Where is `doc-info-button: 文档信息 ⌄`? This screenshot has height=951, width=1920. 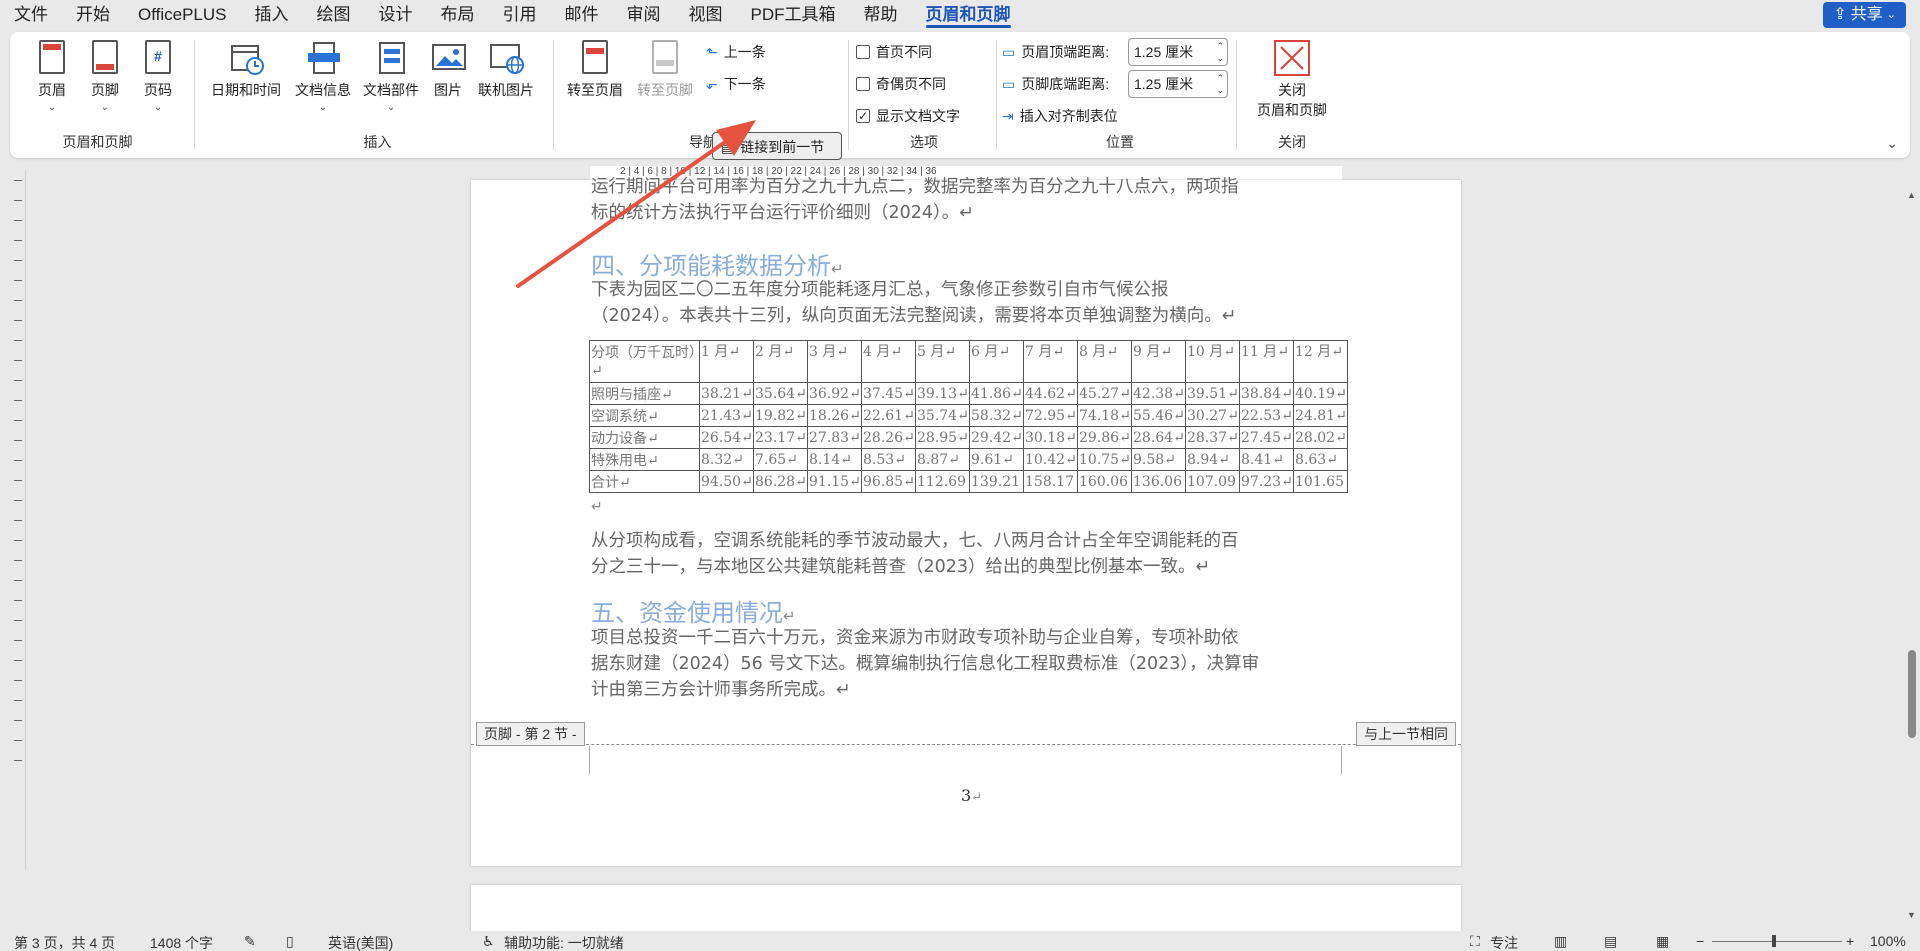 doc-info-button: 文档信息 ⌄ is located at coordinates (323, 76).